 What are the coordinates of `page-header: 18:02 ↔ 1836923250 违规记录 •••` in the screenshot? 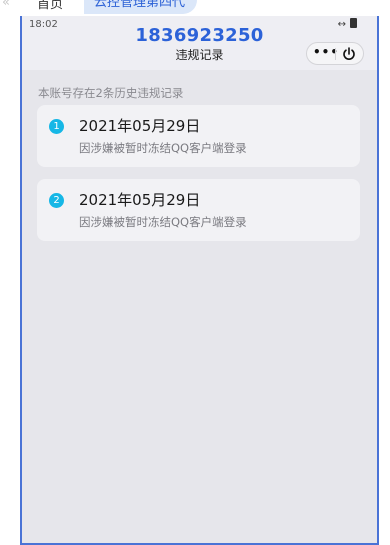 It's located at (199, 43).